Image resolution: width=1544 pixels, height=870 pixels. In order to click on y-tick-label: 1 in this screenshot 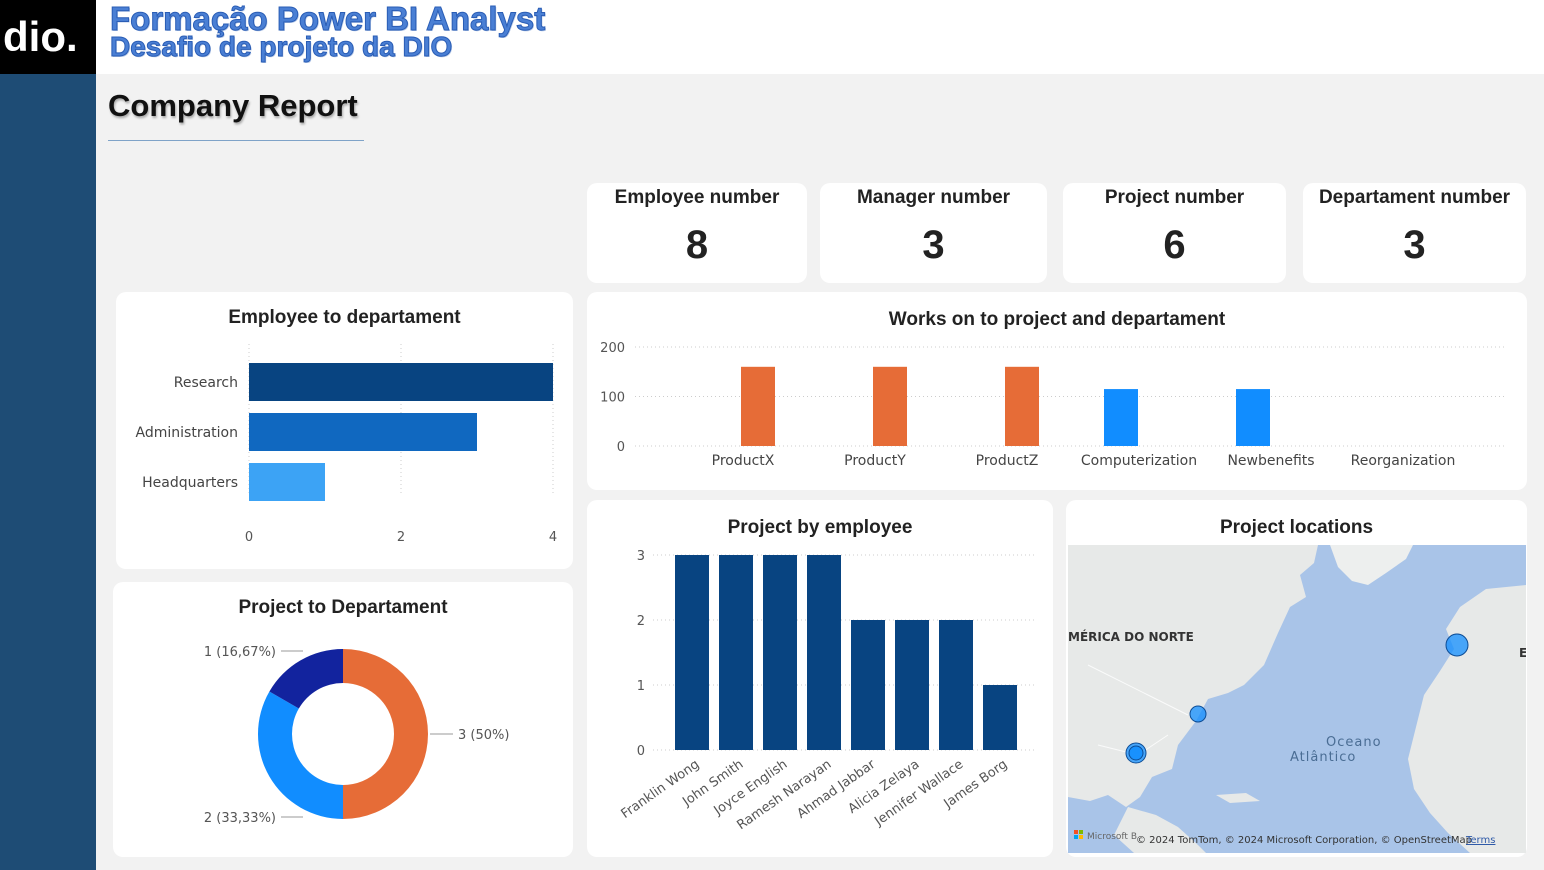, I will do `click(641, 686)`.